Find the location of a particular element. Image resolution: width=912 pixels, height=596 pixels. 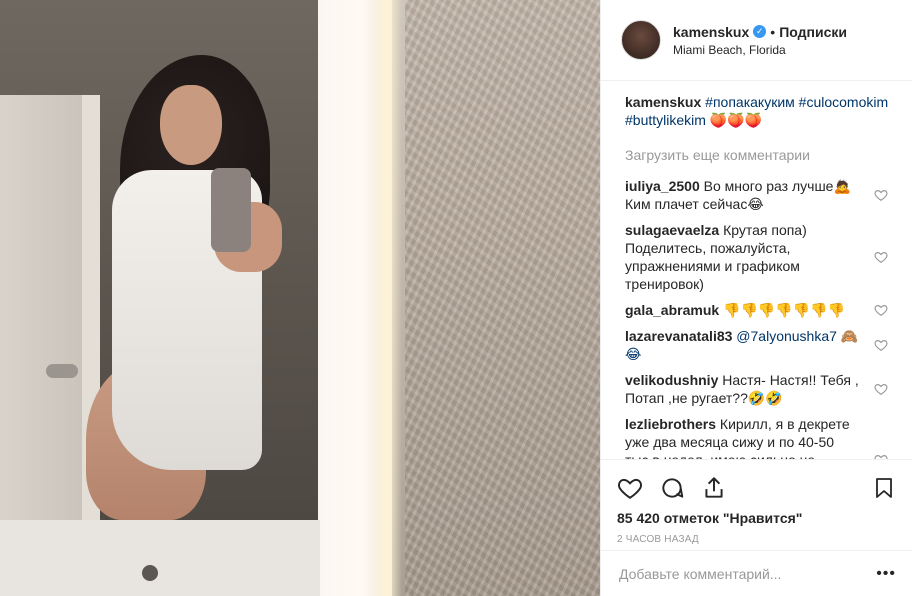

comment: lazarevanatali83 @7alyonushka7 🙈😂 is located at coordinates (760, 345).